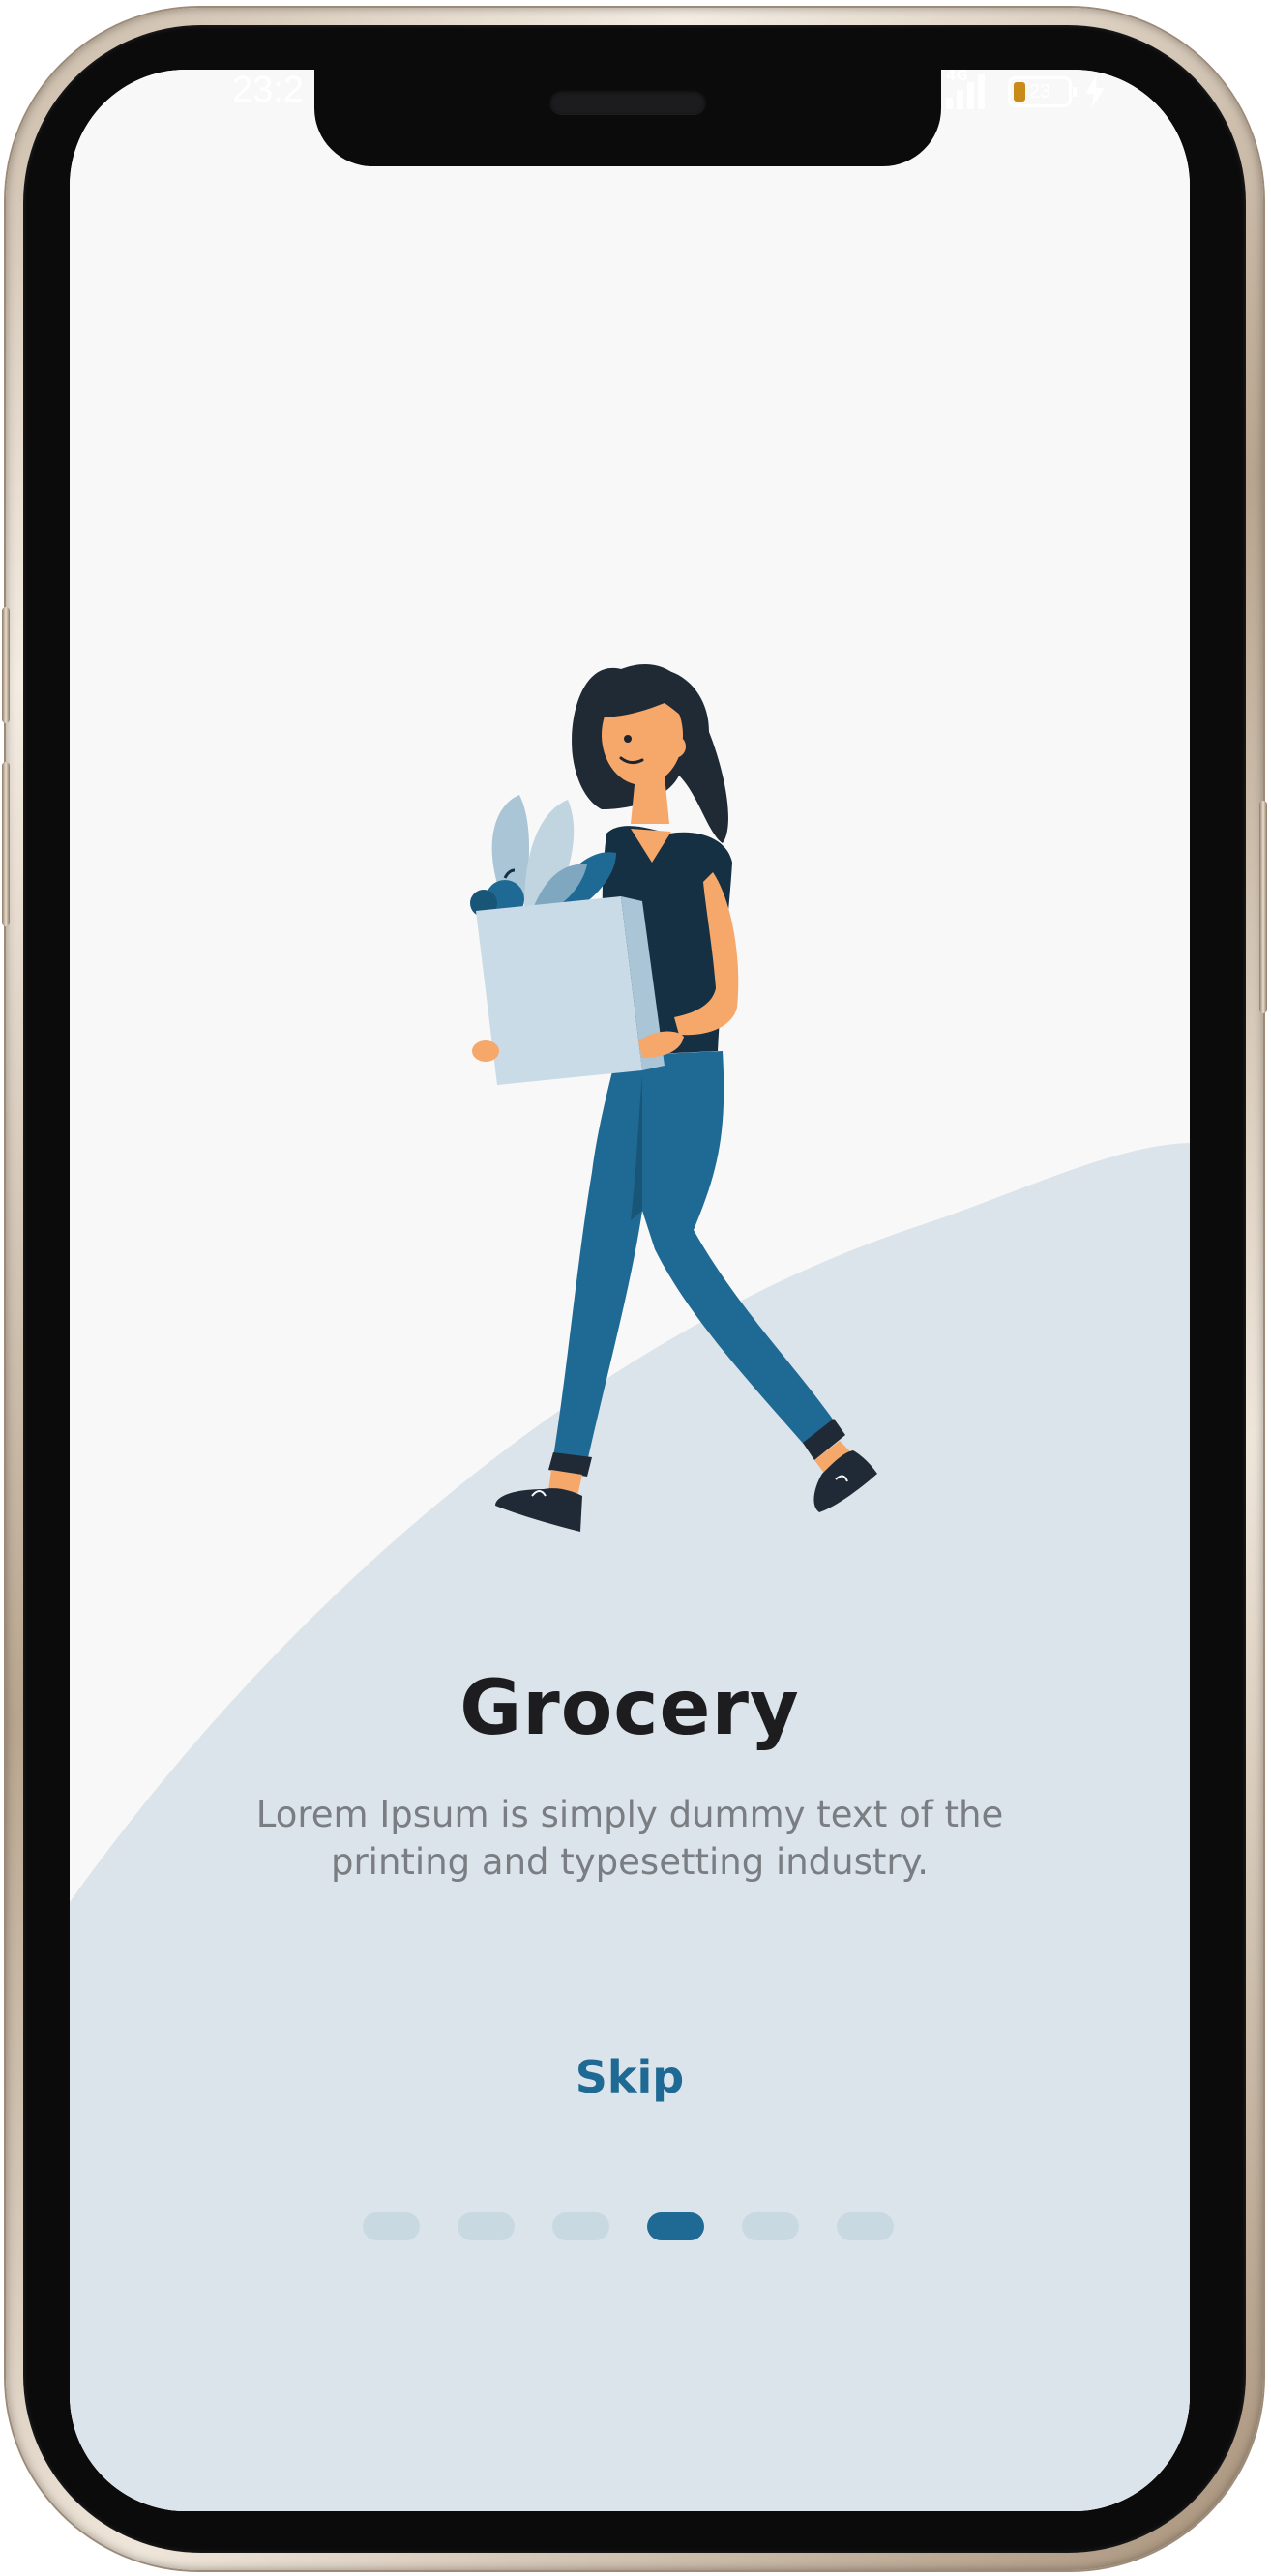 Image resolution: width=1271 pixels, height=2576 pixels. I want to click on onboarding-title: Grocery, so click(630, 1708).